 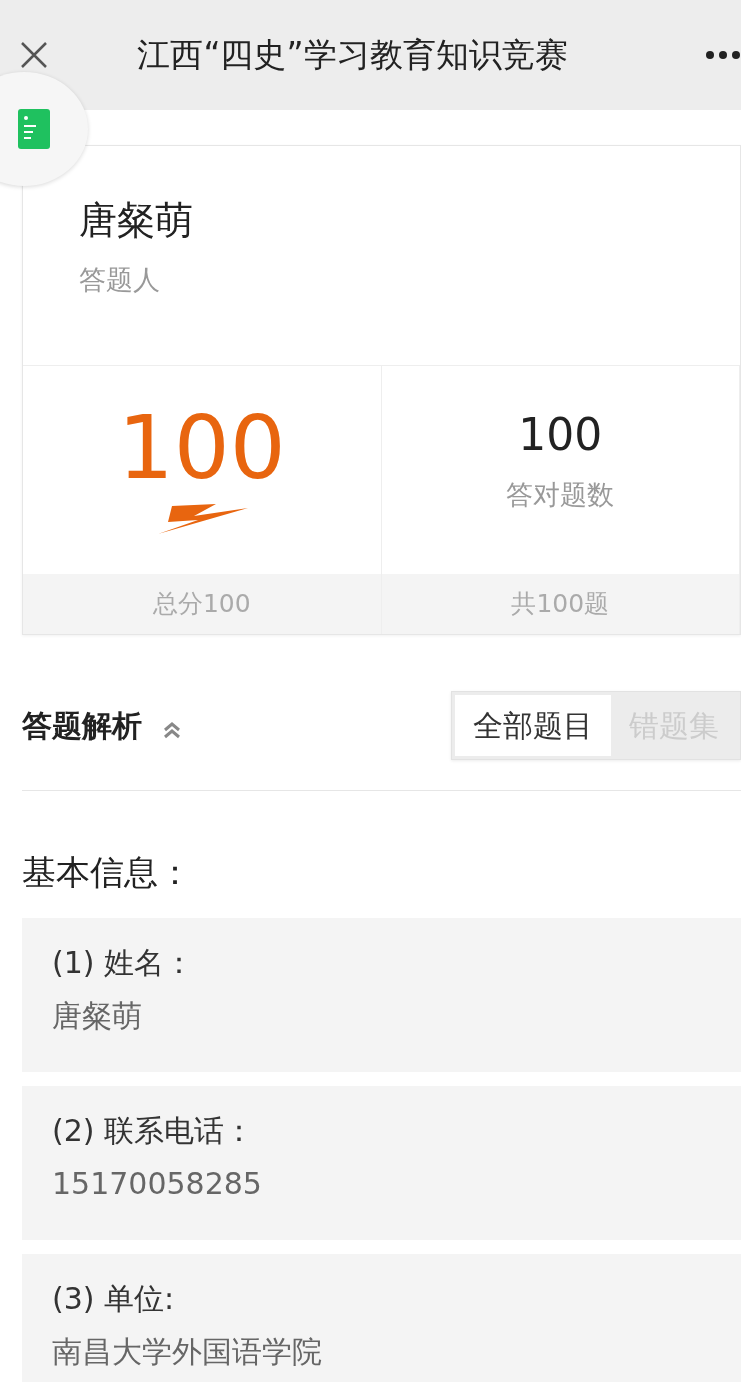 What do you see at coordinates (560, 494) in the screenshot?
I see `count-caption: 答对题数` at bounding box center [560, 494].